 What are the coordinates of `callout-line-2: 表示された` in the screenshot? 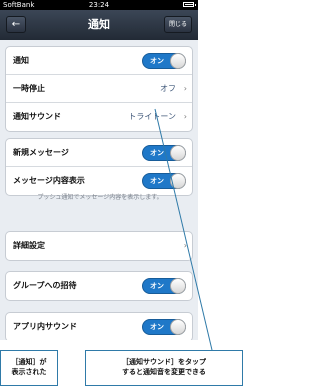 It's located at (29, 372).